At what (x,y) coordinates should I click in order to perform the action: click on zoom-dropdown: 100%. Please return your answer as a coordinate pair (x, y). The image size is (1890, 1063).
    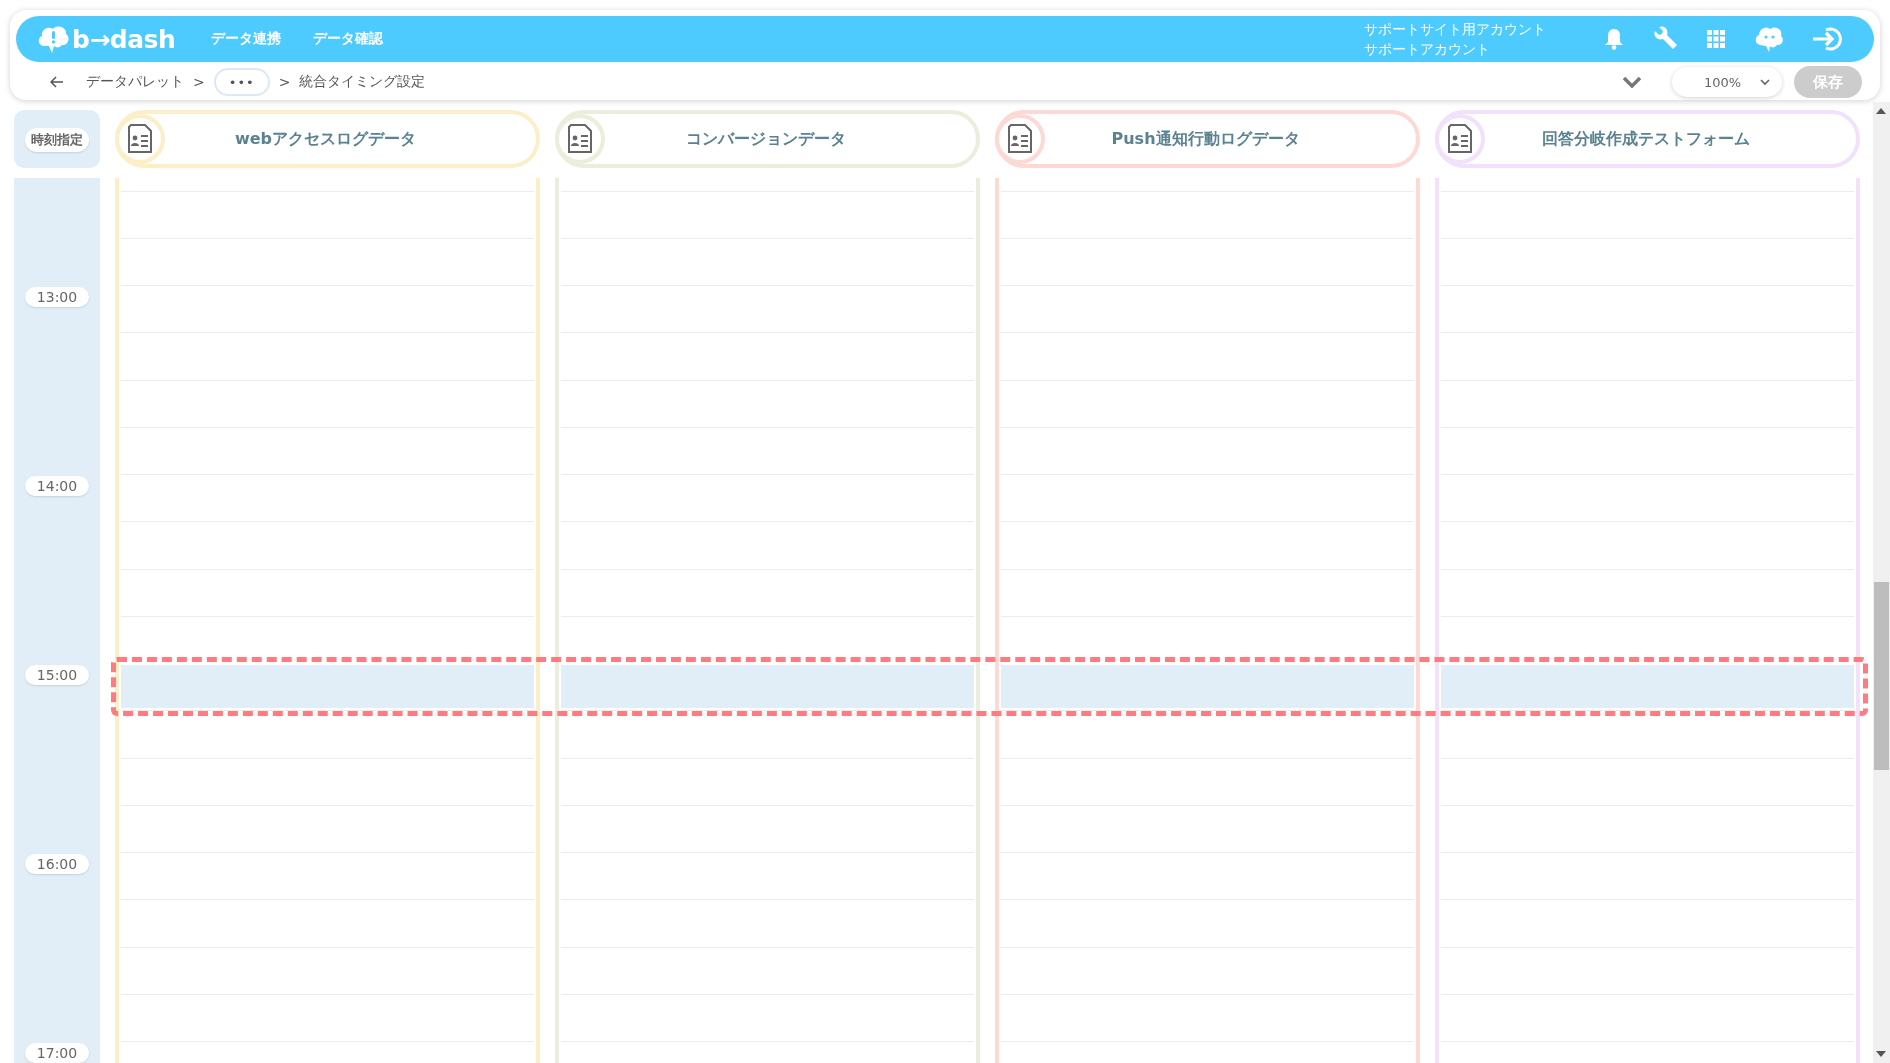
    Looking at the image, I should click on (1727, 82).